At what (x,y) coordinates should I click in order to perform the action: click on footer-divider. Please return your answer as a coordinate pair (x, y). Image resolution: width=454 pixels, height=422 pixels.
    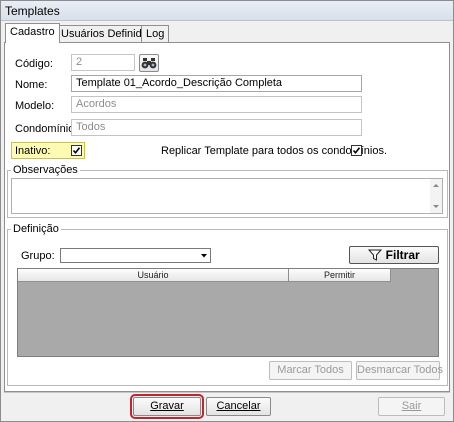
    Looking at the image, I should click on (227, 392).